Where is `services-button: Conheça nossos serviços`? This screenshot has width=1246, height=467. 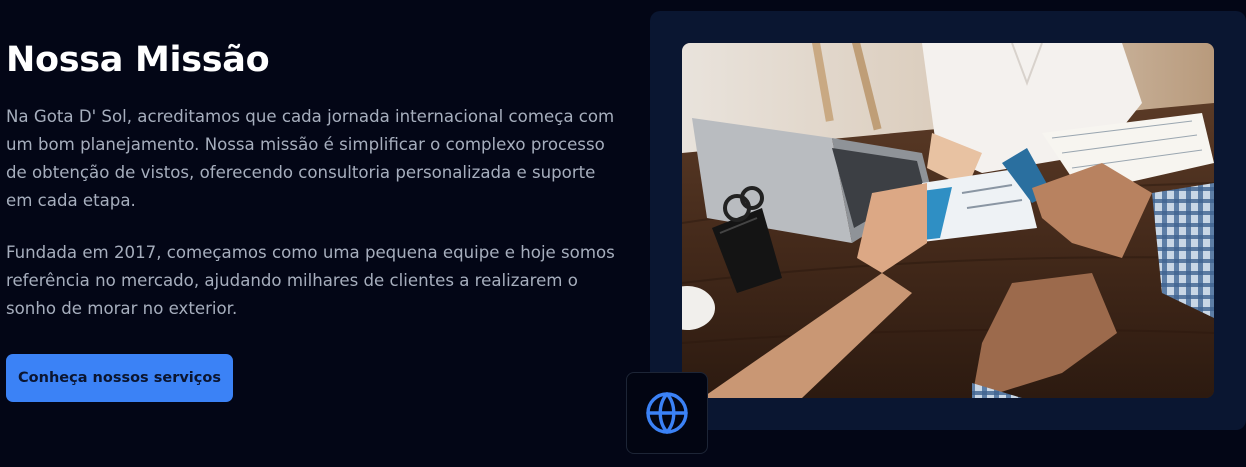
services-button: Conheça nossos serviços is located at coordinates (119, 378).